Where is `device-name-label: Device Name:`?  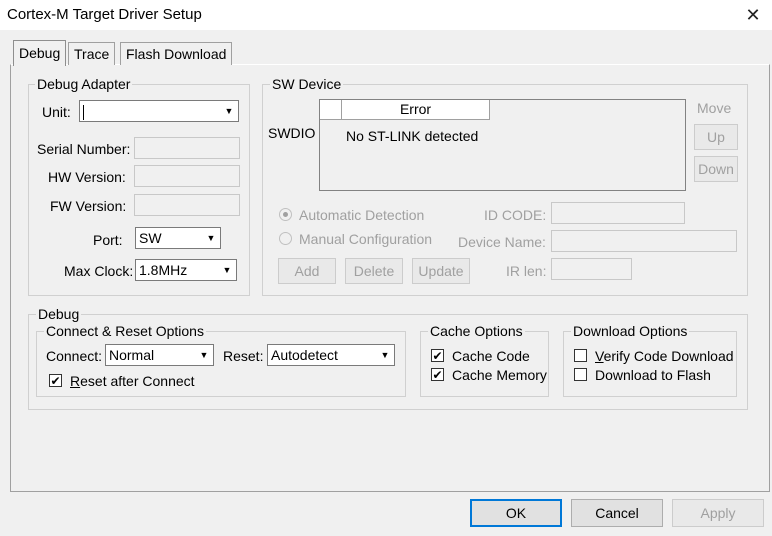
device-name-label: Device Name: is located at coordinates (502, 242).